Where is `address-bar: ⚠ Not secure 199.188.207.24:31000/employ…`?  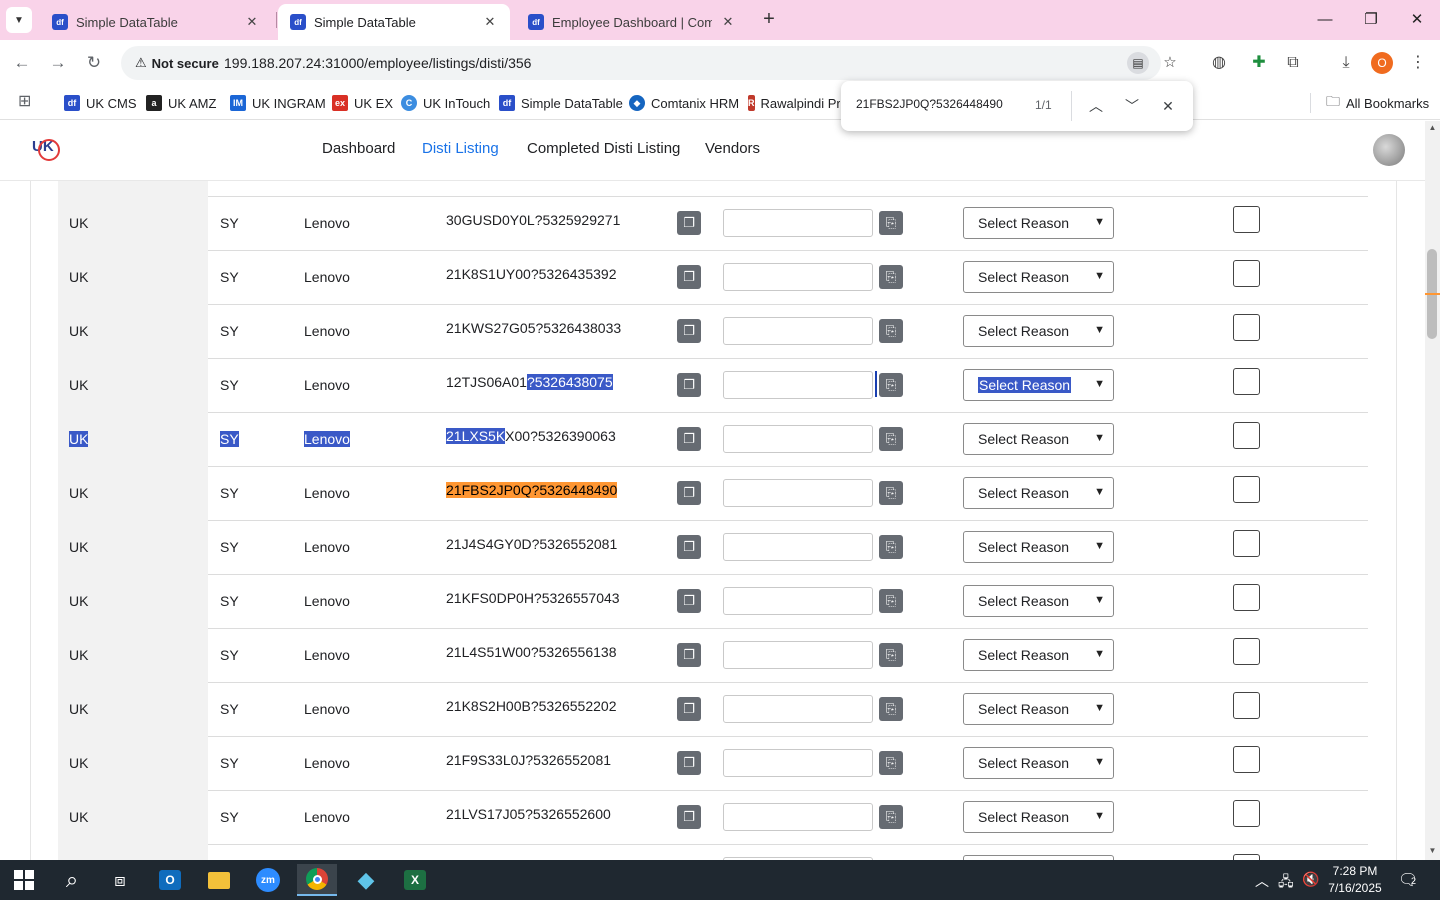 address-bar: ⚠ Not secure 199.188.207.24:31000/employ… is located at coordinates (649, 63).